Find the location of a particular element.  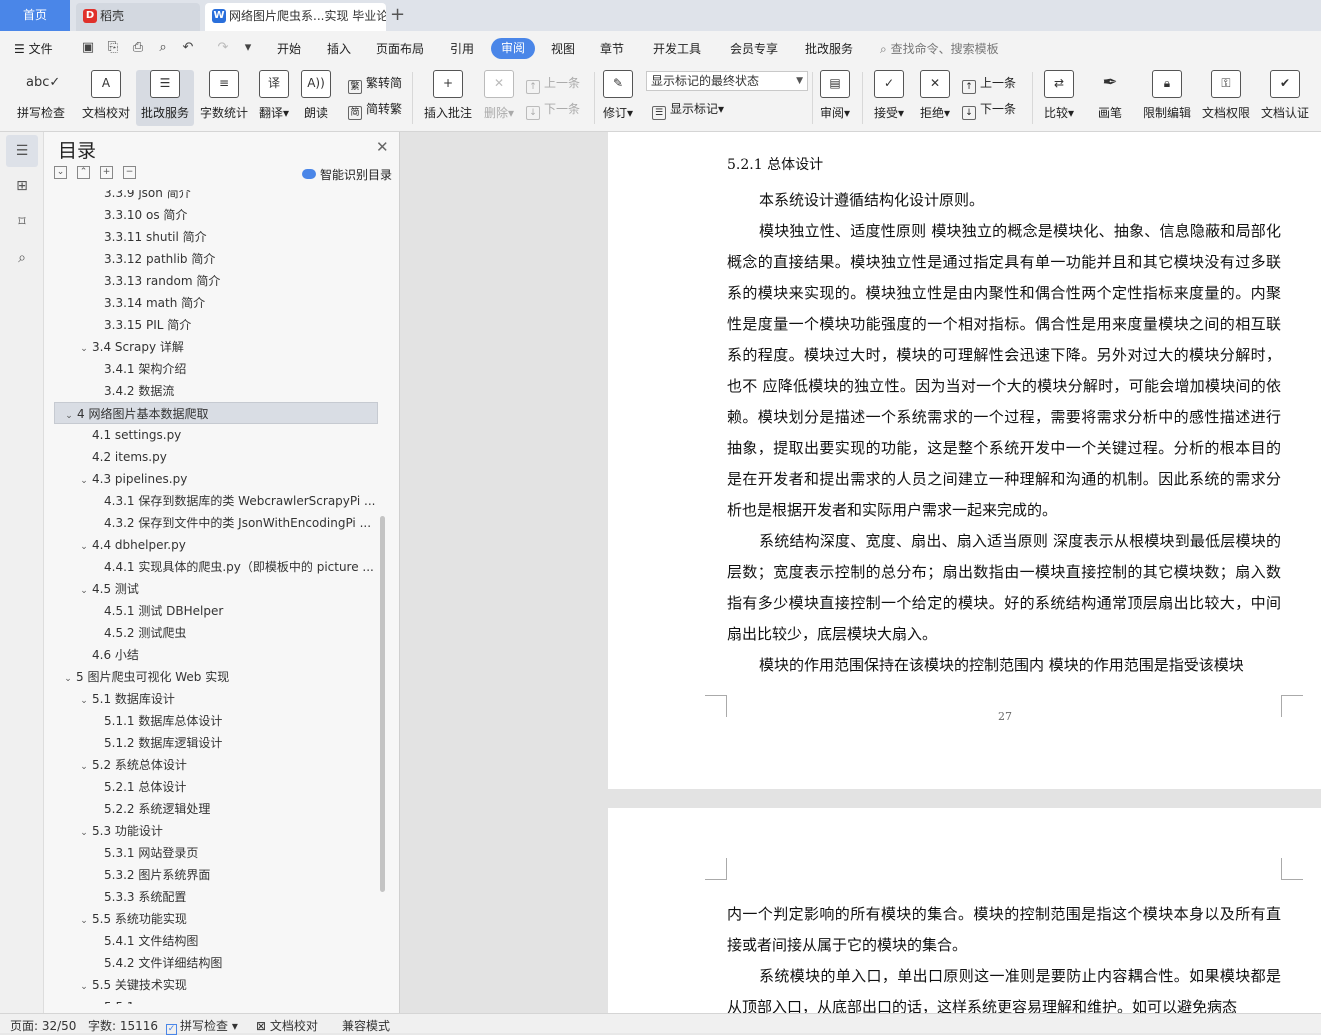

toc-item: ⌄ 4.3 pipelines.py is located at coordinates (216, 479).